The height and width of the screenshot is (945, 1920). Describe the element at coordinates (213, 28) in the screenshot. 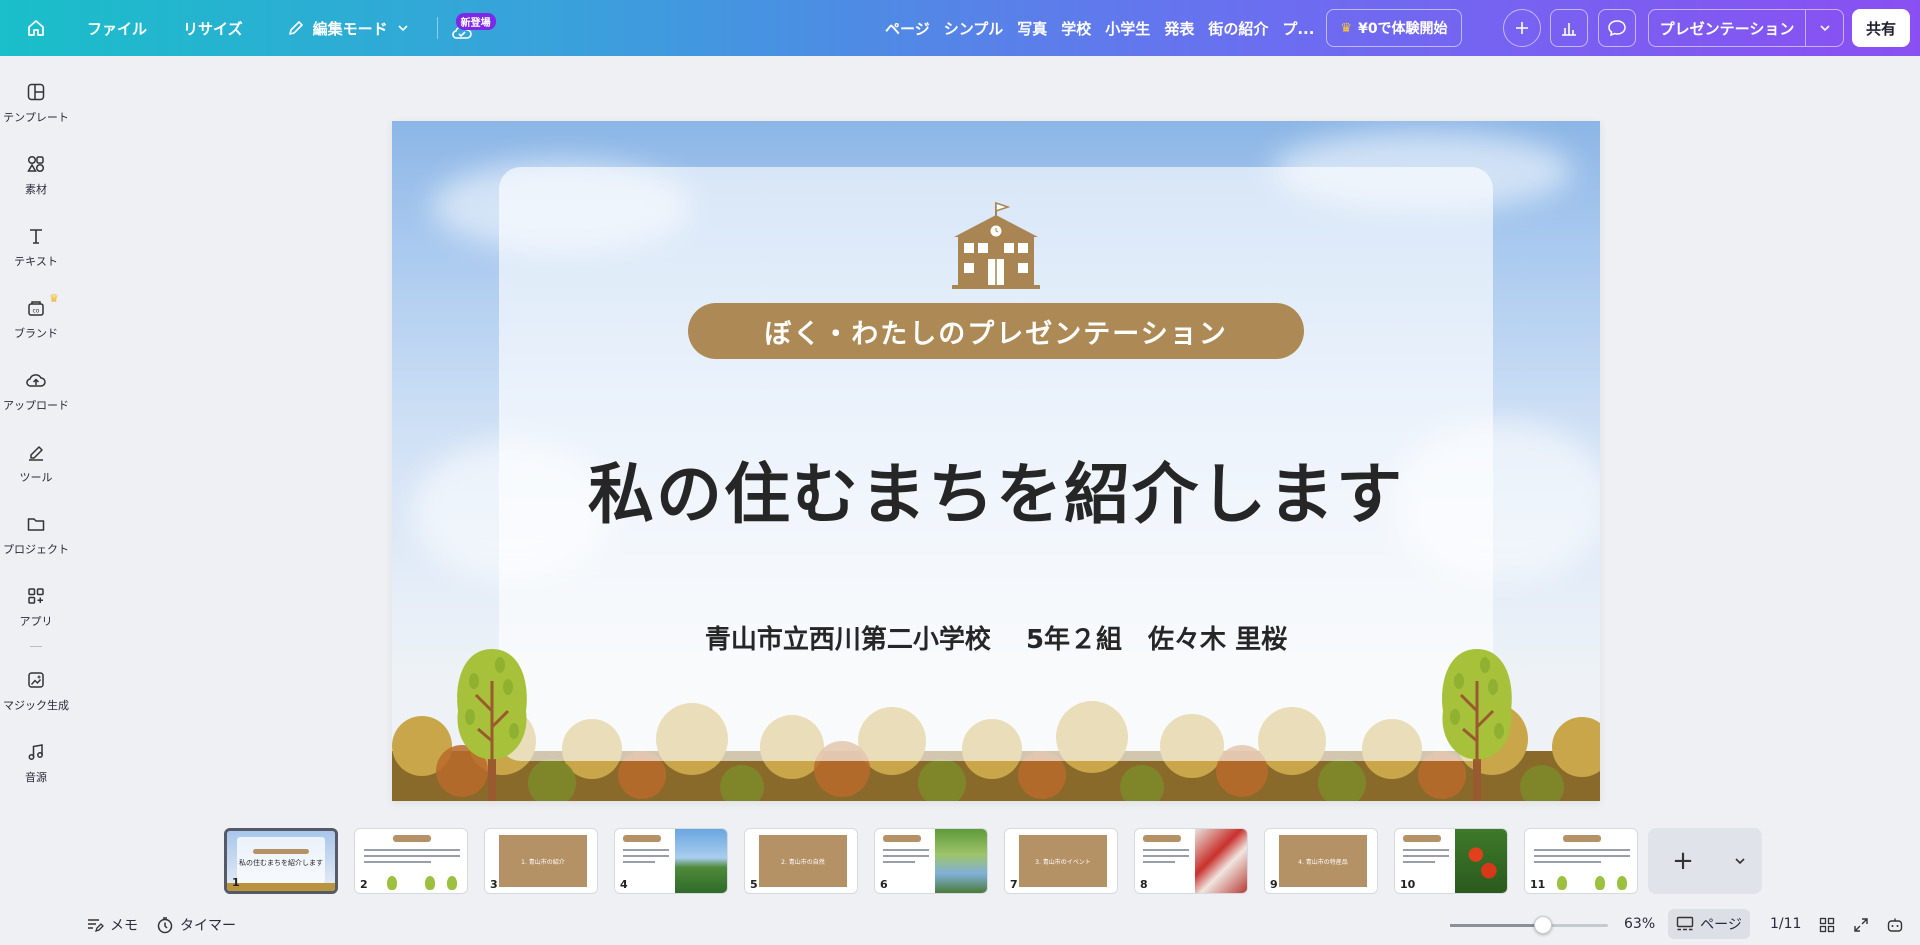

I see `resize-menu: リサイズ` at that location.